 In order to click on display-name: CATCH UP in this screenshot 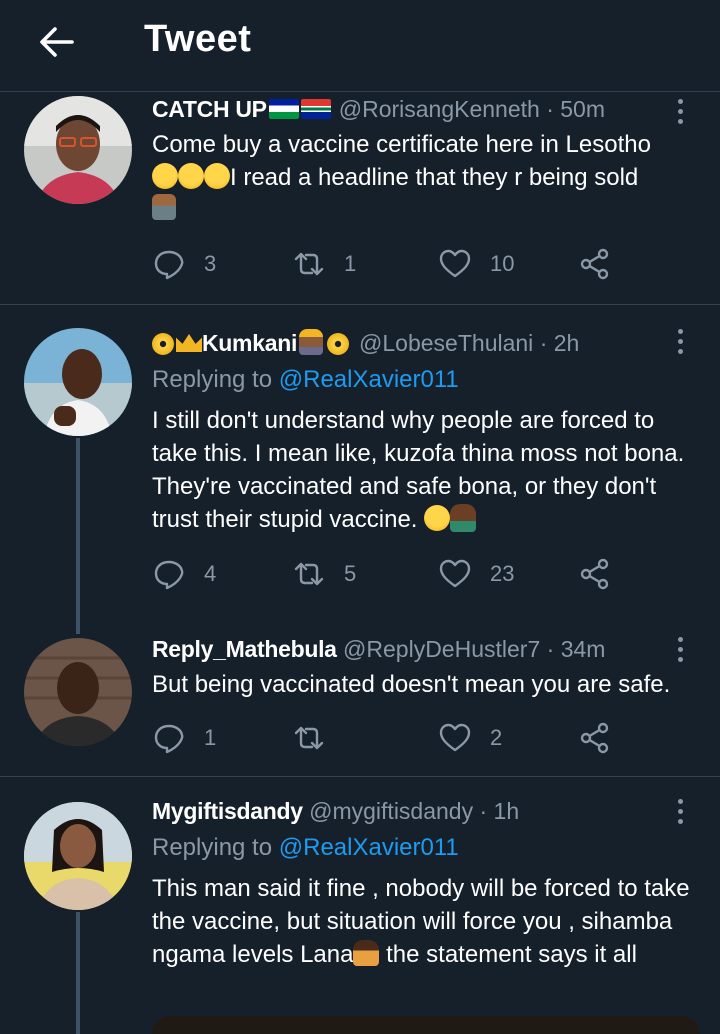, I will do `click(209, 109)`.